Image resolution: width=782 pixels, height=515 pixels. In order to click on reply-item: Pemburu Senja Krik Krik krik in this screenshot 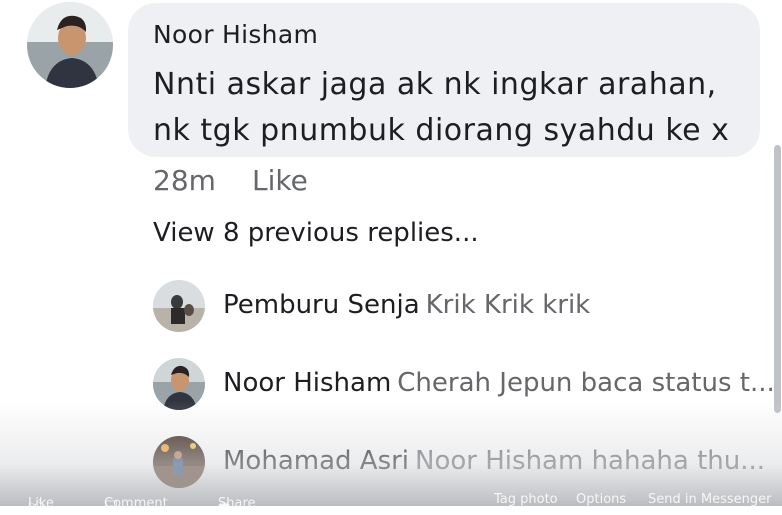, I will do `click(463, 307)`.